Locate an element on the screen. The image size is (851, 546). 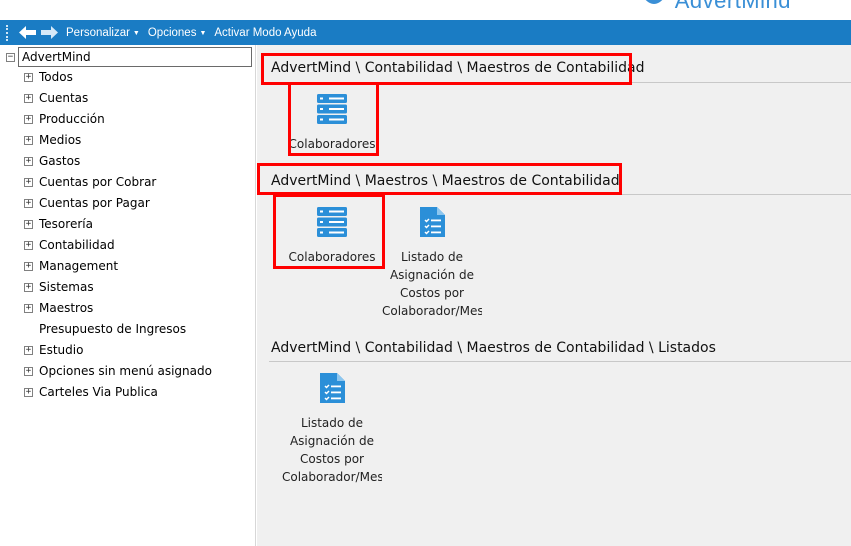
tree-item-label: Gastos is located at coordinates (60, 161).